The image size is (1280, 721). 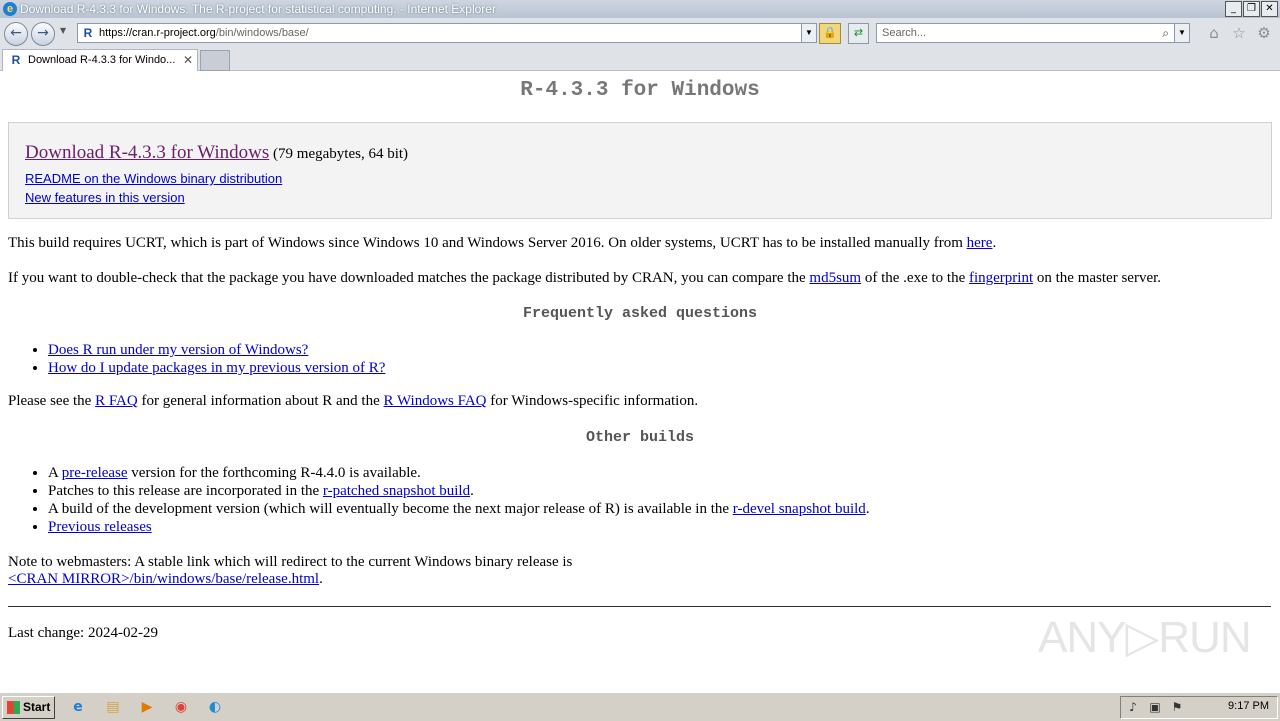 I want to click on md5sum-link: md5sum, so click(x=835, y=278).